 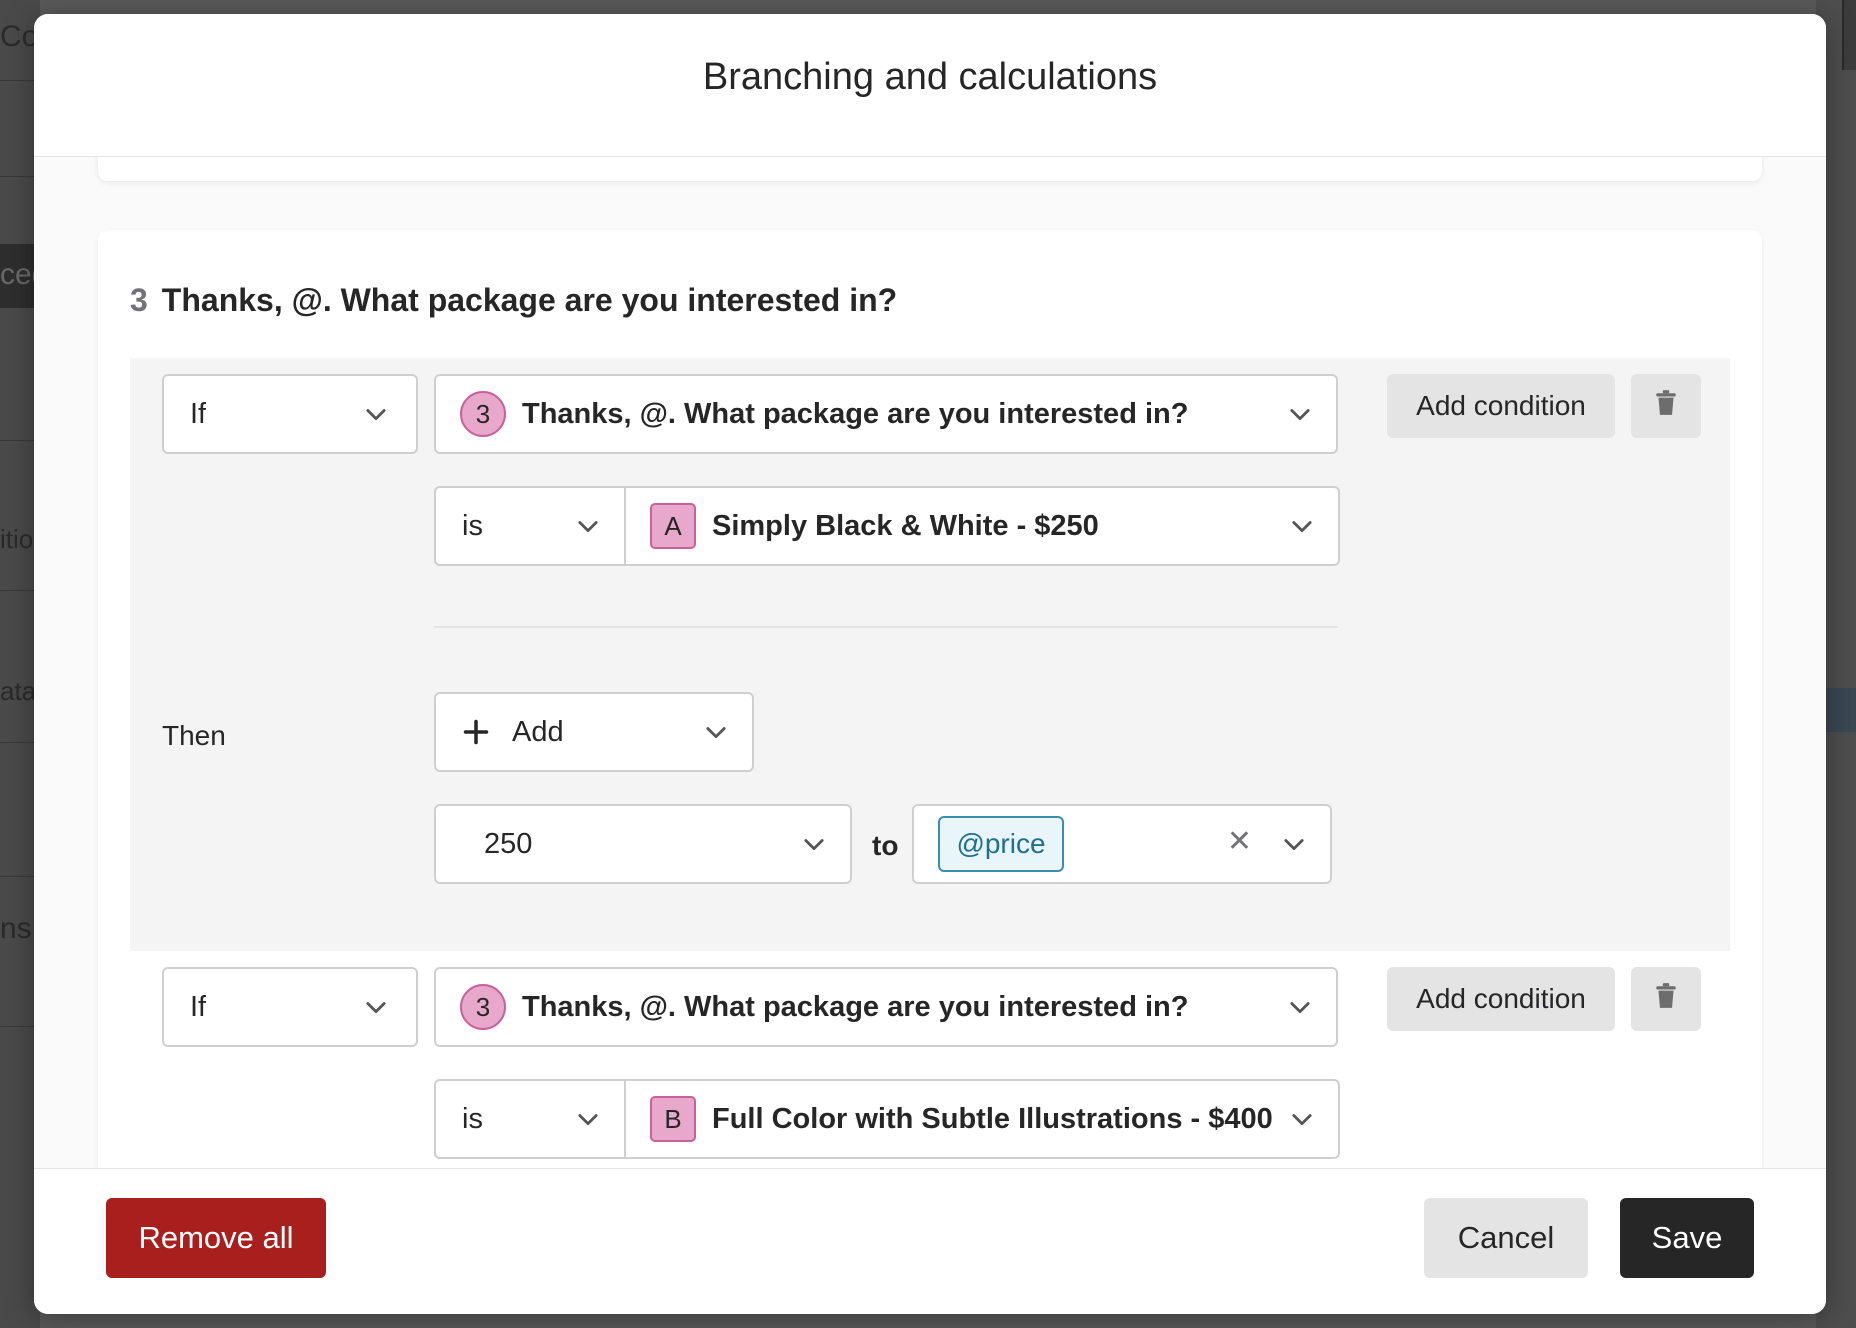 I want to click on action-value: Add, so click(x=538, y=731).